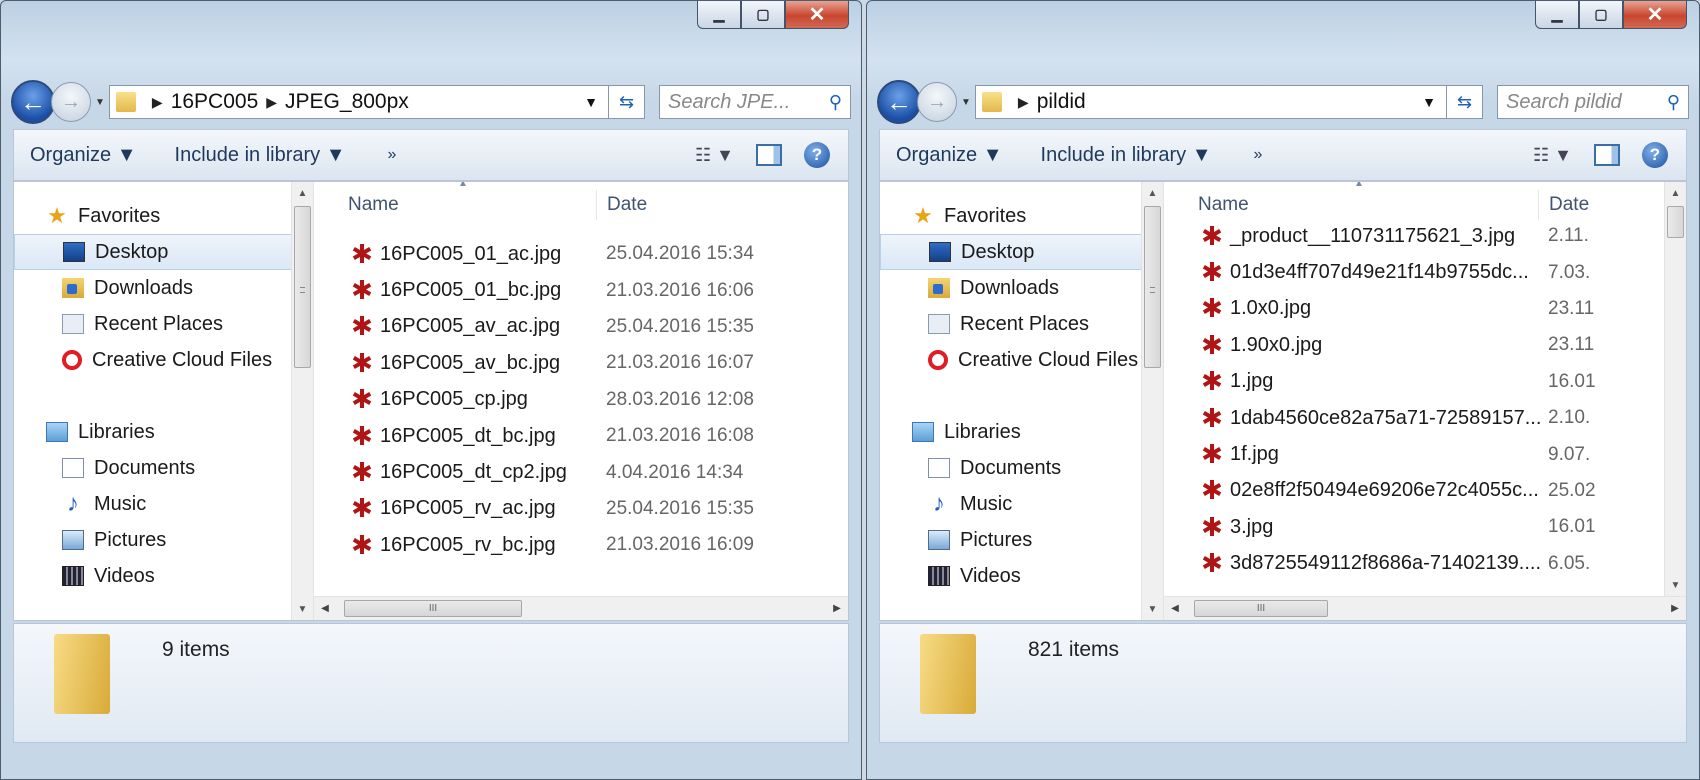 The image size is (1700, 780). Describe the element at coordinates (1425, 345) in the screenshot. I see `file-row: ✱ 1.90x0.jpg 23.11` at that location.